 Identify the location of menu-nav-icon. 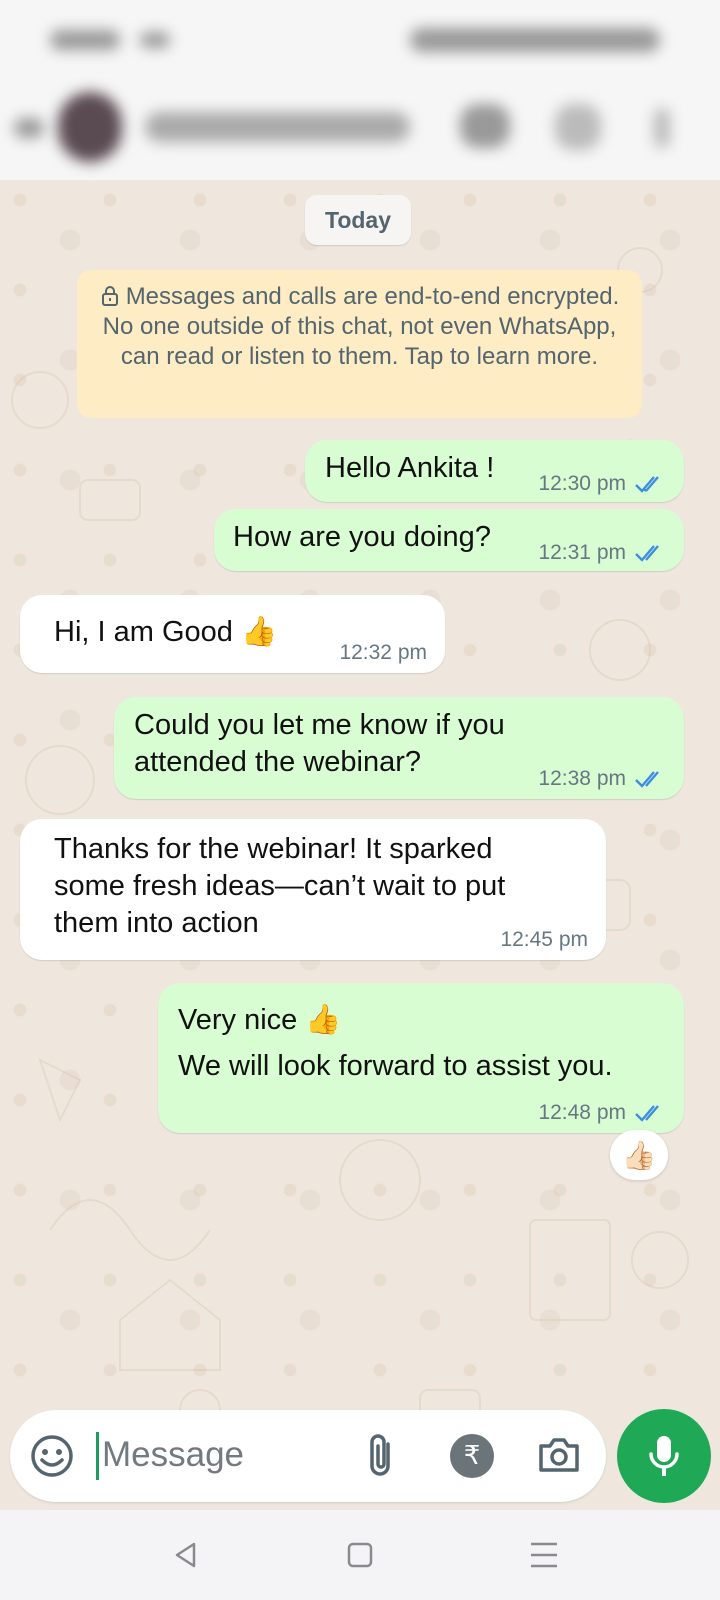
(544, 1555).